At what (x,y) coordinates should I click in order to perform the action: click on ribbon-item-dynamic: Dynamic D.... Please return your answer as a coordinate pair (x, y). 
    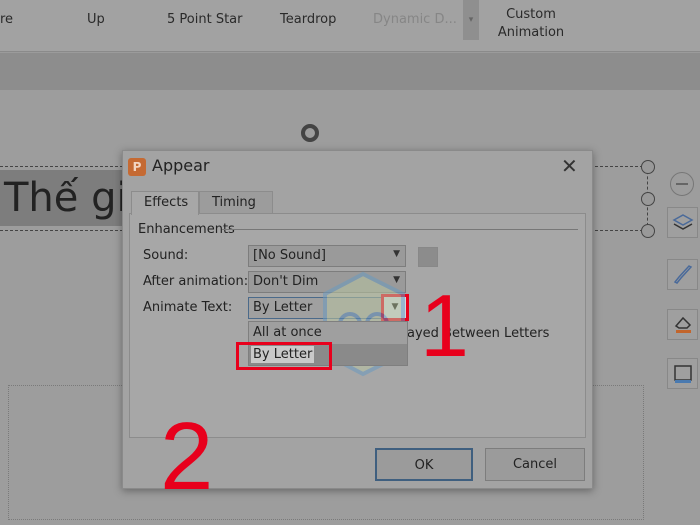
    Looking at the image, I should click on (415, 19).